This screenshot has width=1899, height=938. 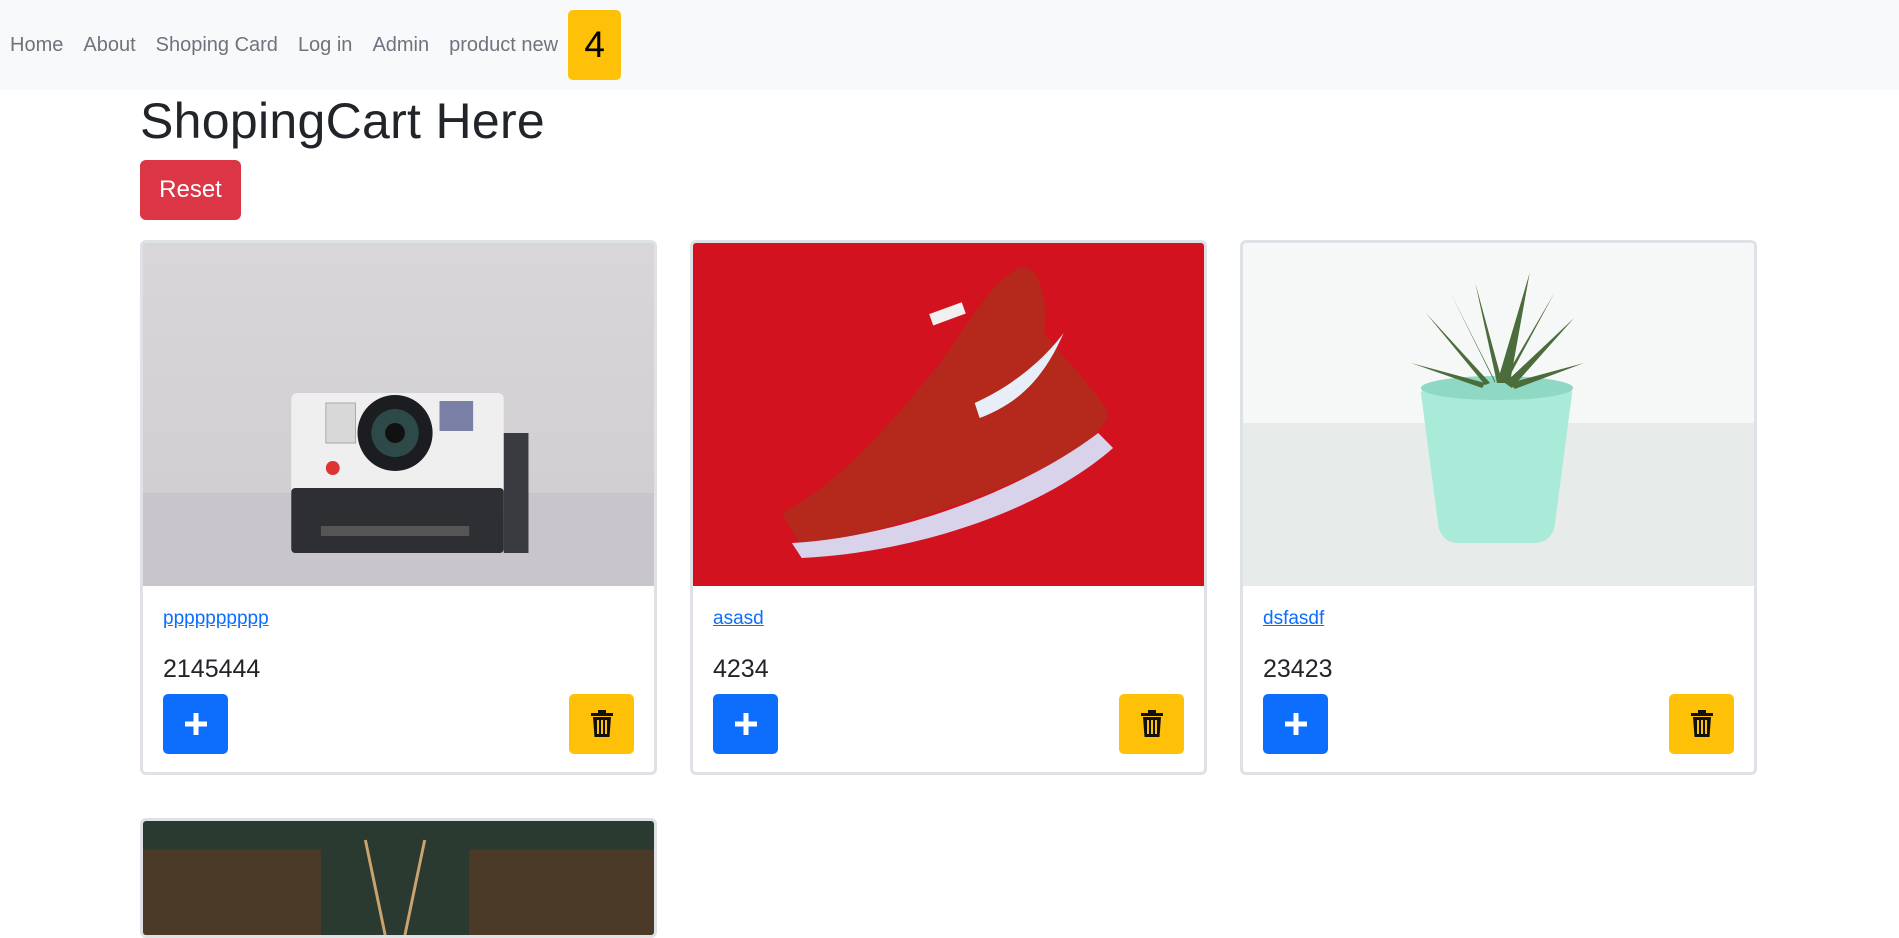 I want to click on nav-admin: Admin, so click(x=400, y=45).